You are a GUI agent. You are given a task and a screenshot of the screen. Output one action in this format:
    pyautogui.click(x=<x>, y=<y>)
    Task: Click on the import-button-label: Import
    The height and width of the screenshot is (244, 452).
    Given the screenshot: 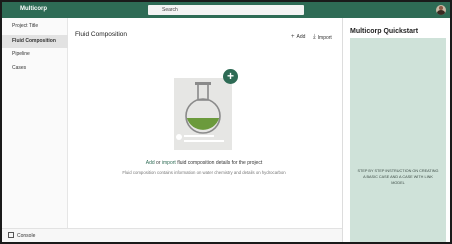 What is the action you would take?
    pyautogui.click(x=324, y=37)
    